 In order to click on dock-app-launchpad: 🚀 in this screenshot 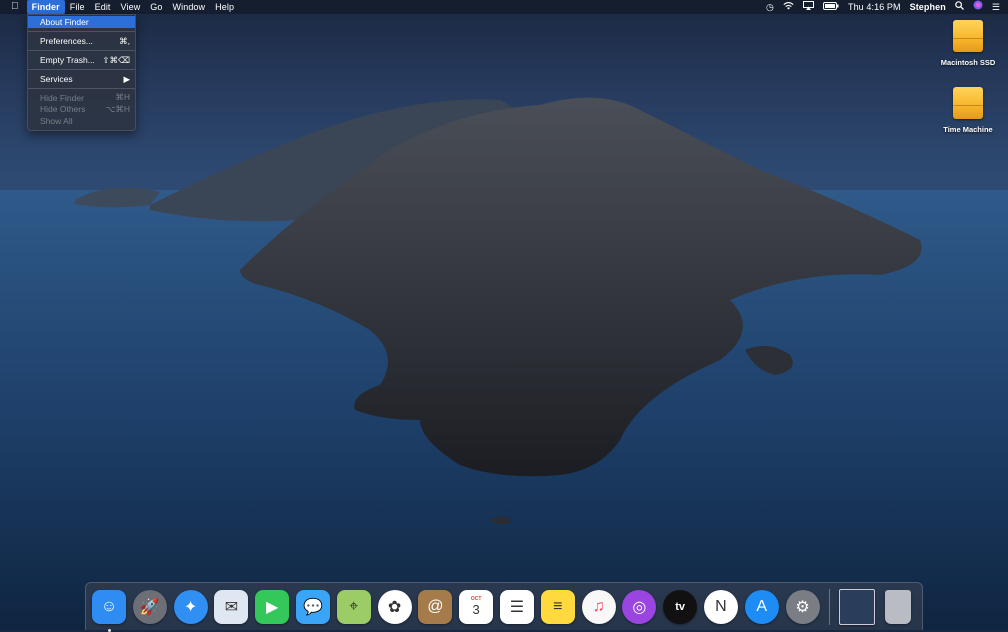, I will do `click(150, 607)`.